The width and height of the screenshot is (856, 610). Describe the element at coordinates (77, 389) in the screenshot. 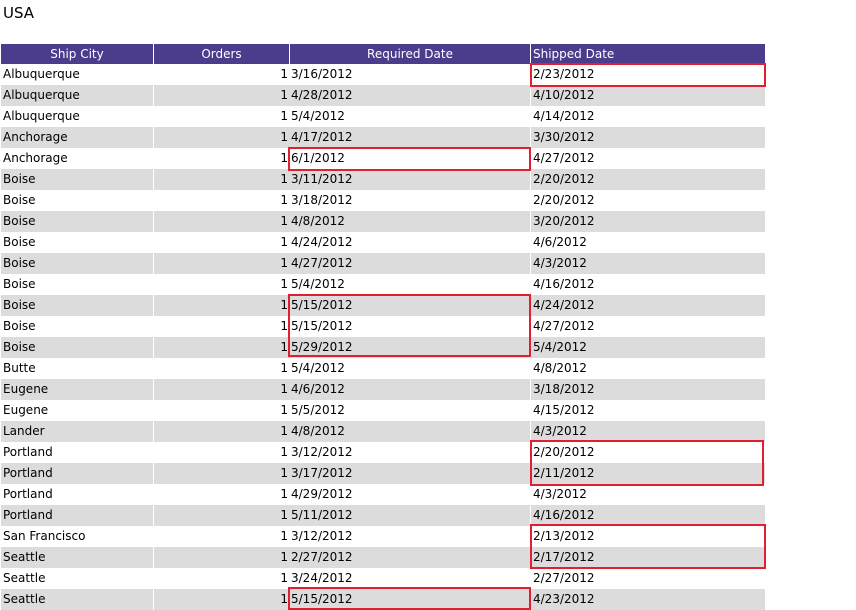

I see `cell-ship-city: Eugene` at that location.